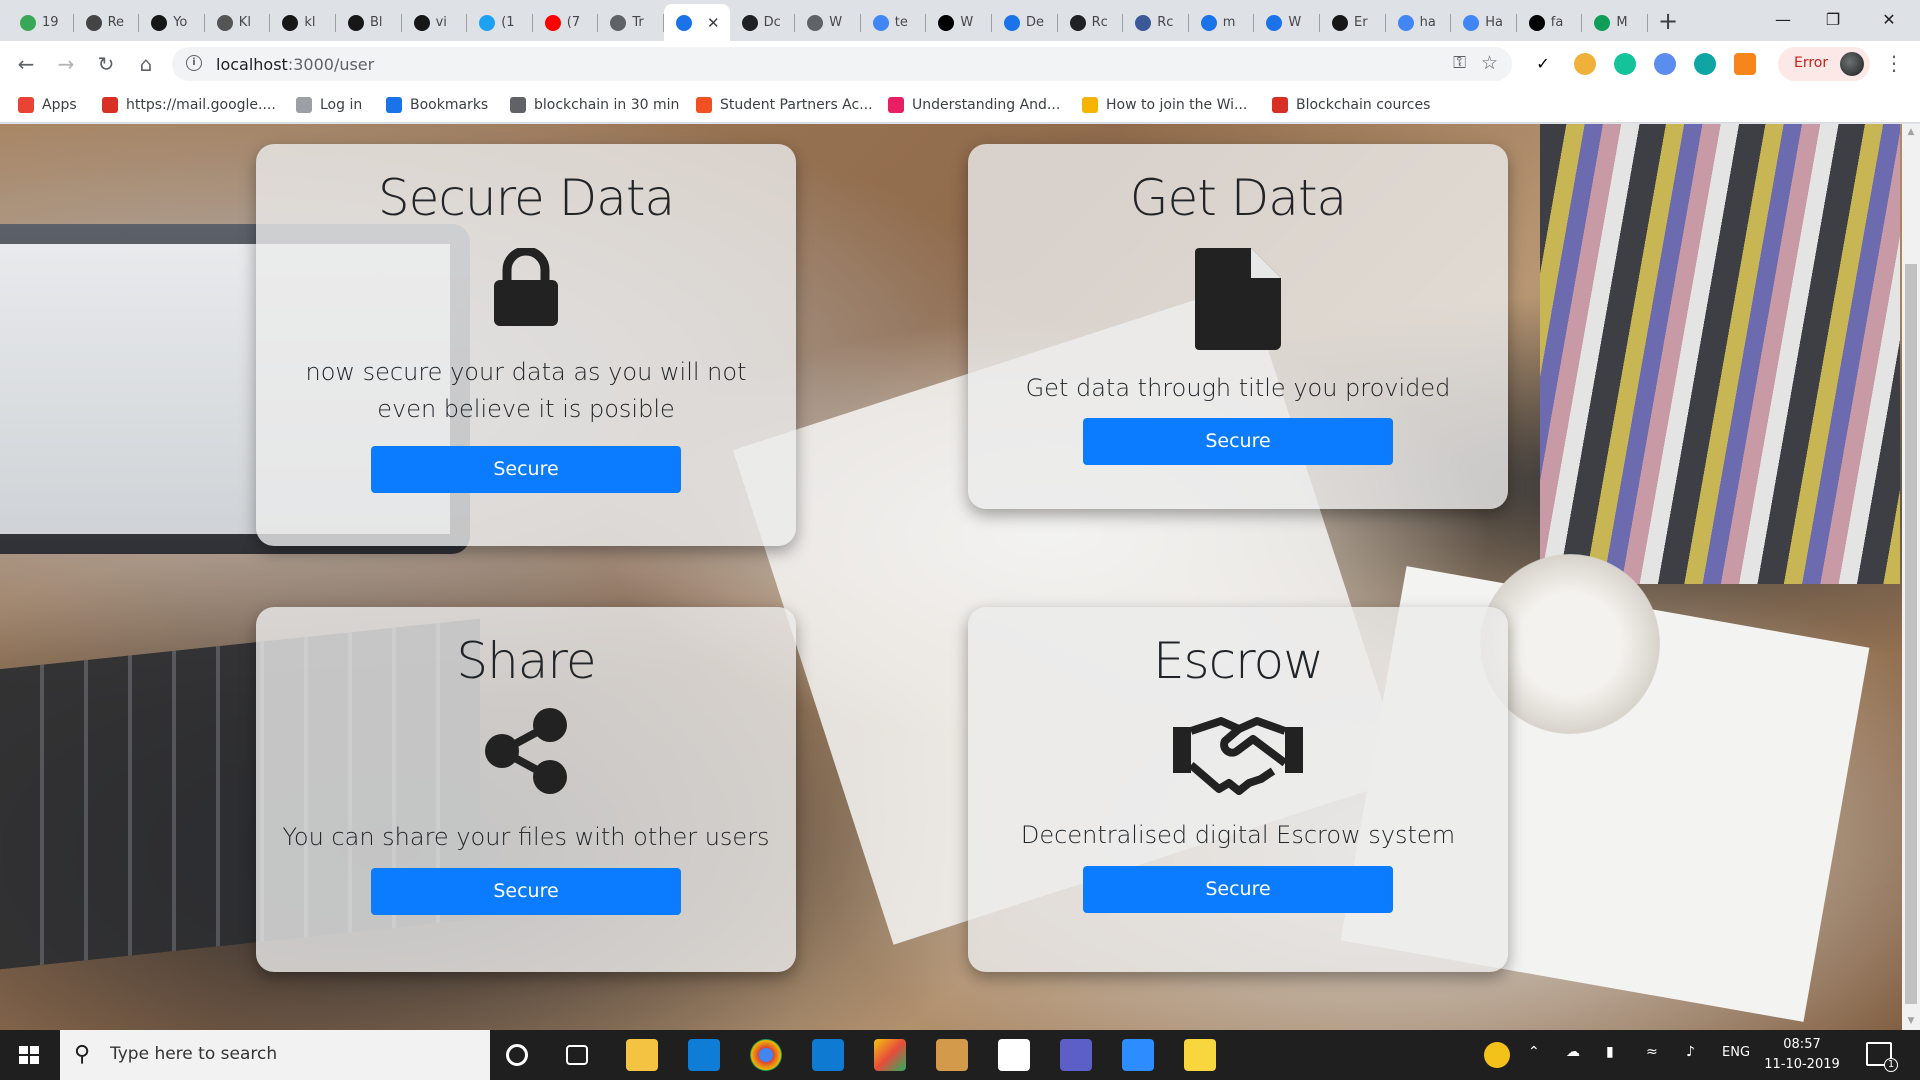 Image resolution: width=1920 pixels, height=1080 pixels. Describe the element at coordinates (1035, 22) in the screenshot. I see `tab-label: De` at that location.